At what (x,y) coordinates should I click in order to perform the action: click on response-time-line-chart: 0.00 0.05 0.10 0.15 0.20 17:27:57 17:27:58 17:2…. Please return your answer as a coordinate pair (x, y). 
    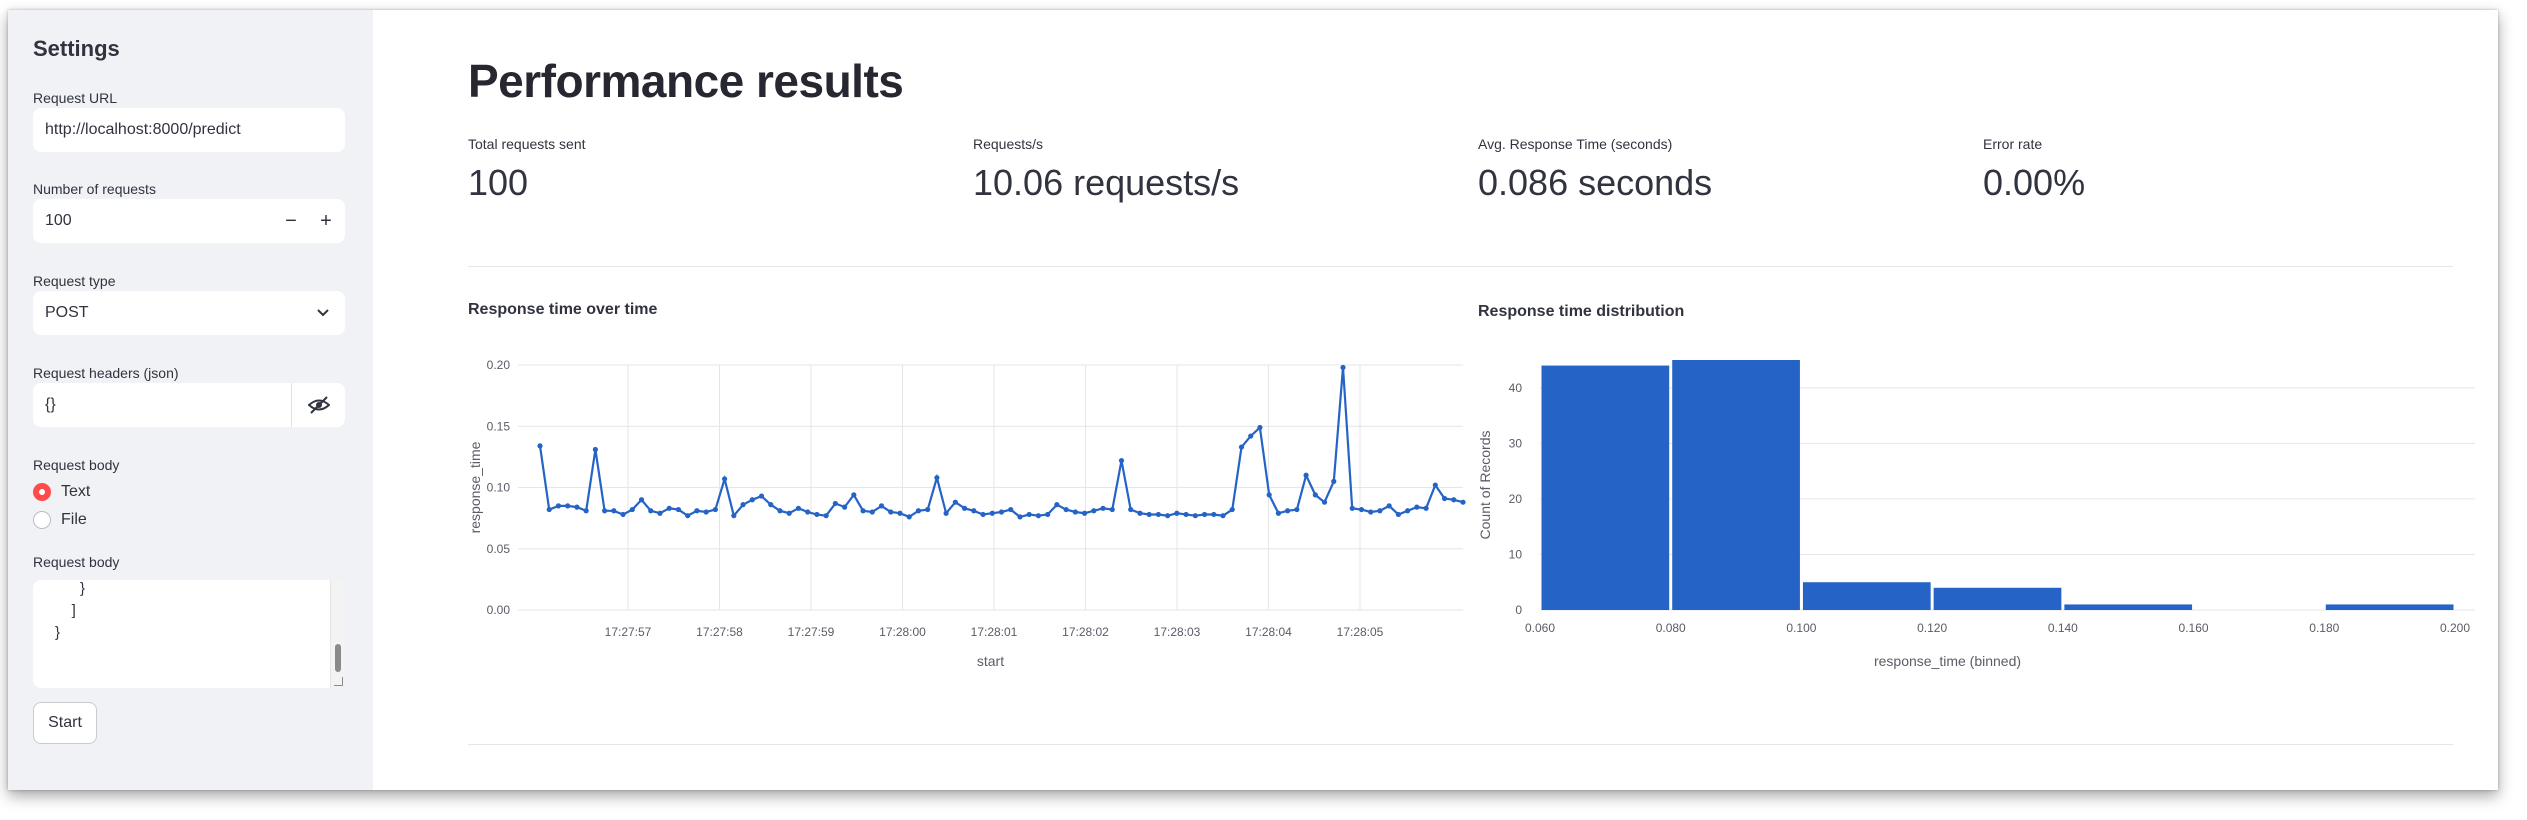
    Looking at the image, I should click on (967, 513).